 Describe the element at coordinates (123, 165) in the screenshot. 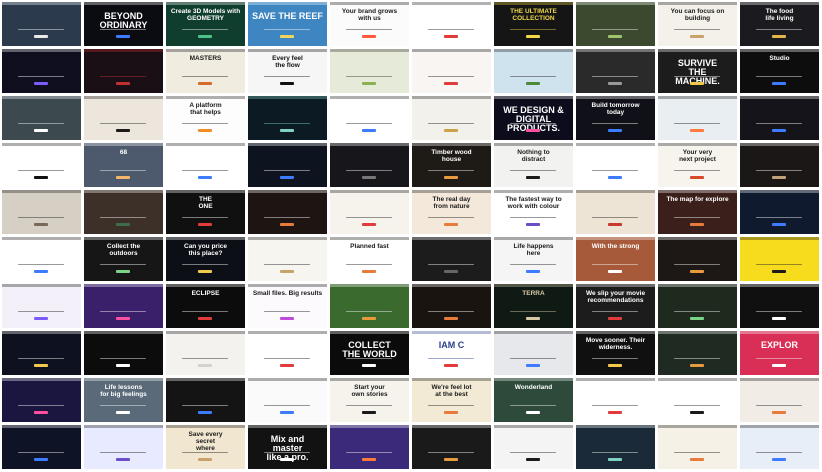

I see `website-thumbnail: 68` at that location.